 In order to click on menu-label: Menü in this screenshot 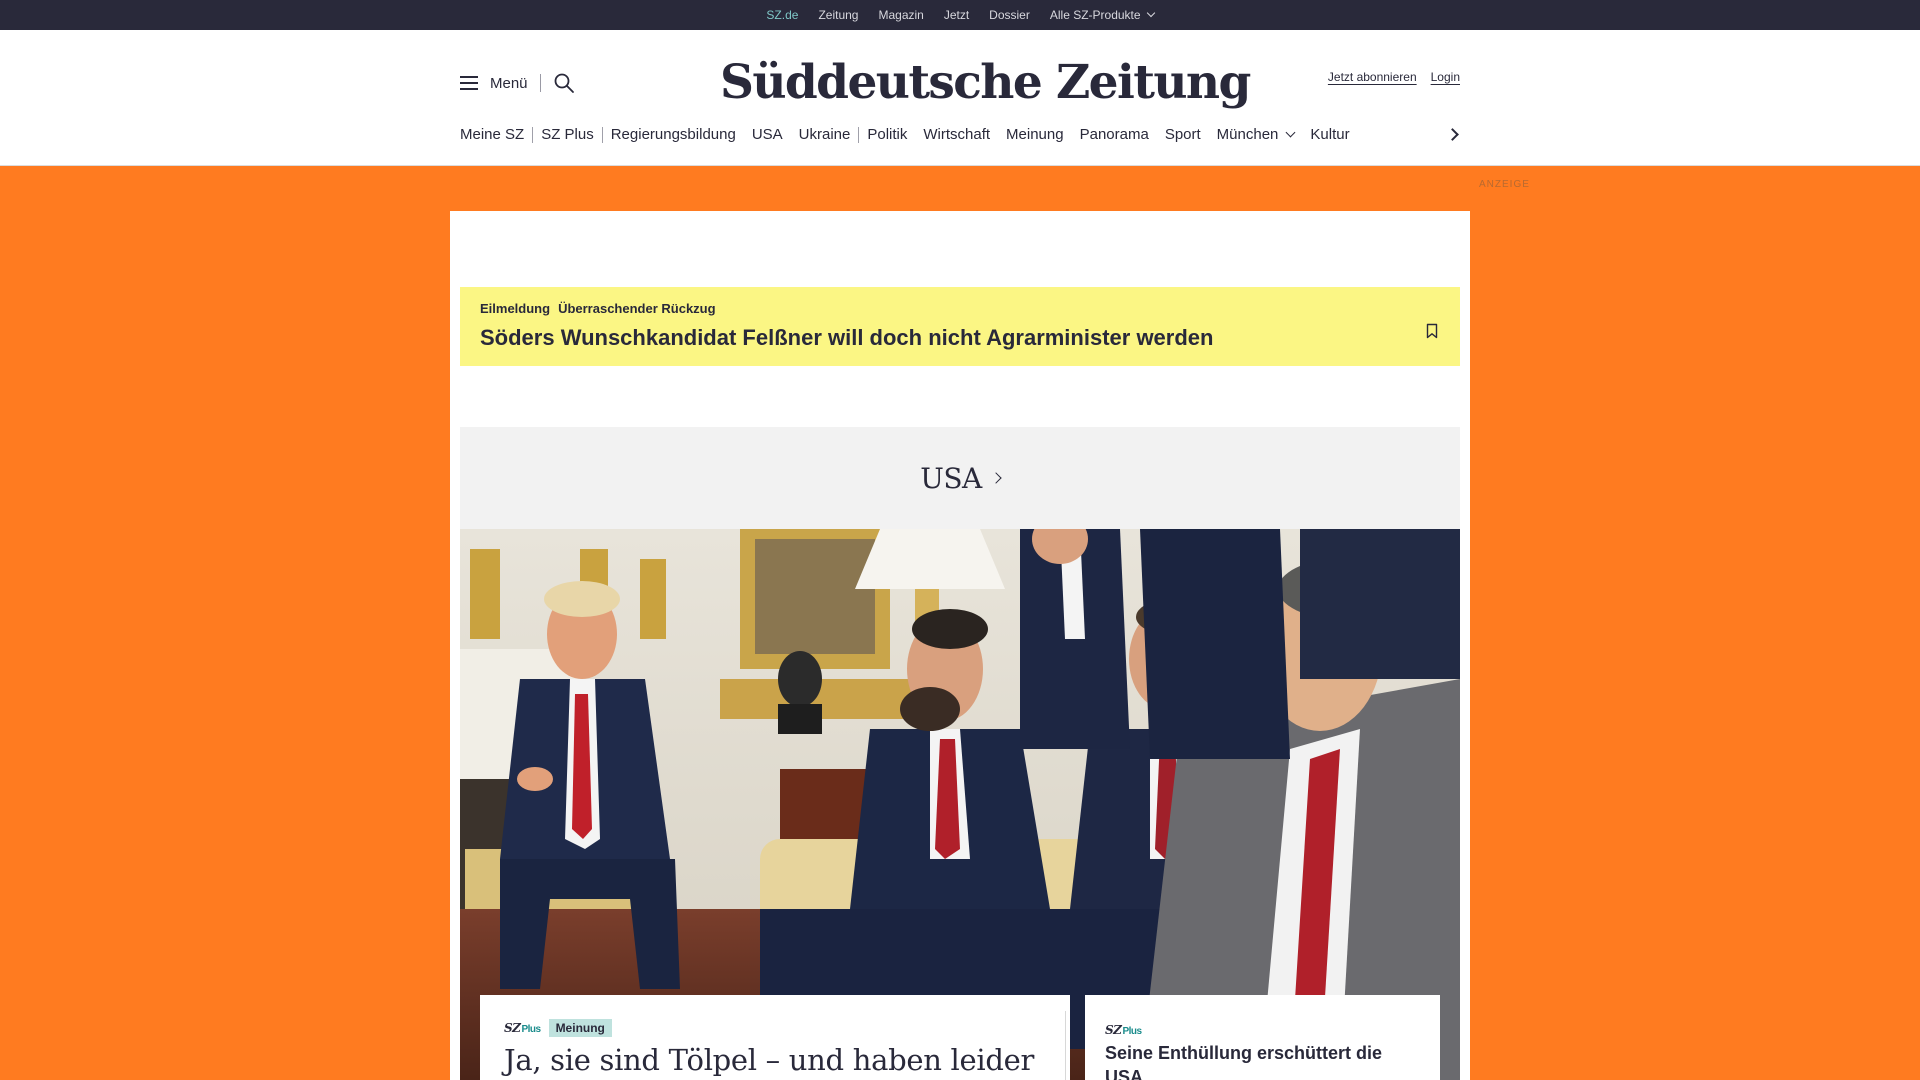, I will do `click(509, 83)`.